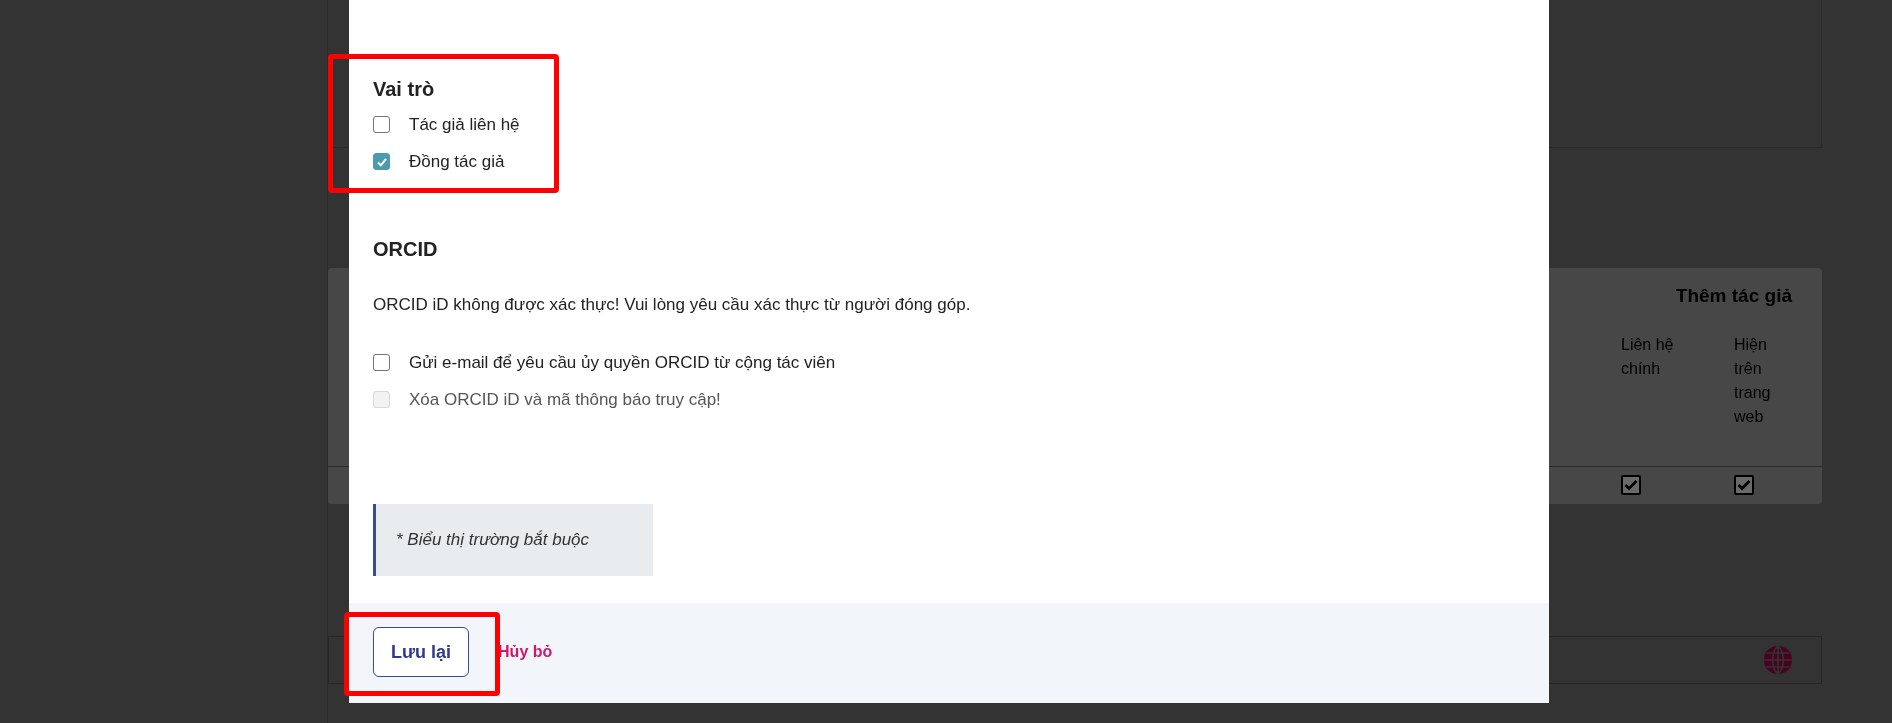 The image size is (1892, 723). What do you see at coordinates (457, 161) in the screenshot?
I see `checkbox-label: Đồng tác giả` at bounding box center [457, 161].